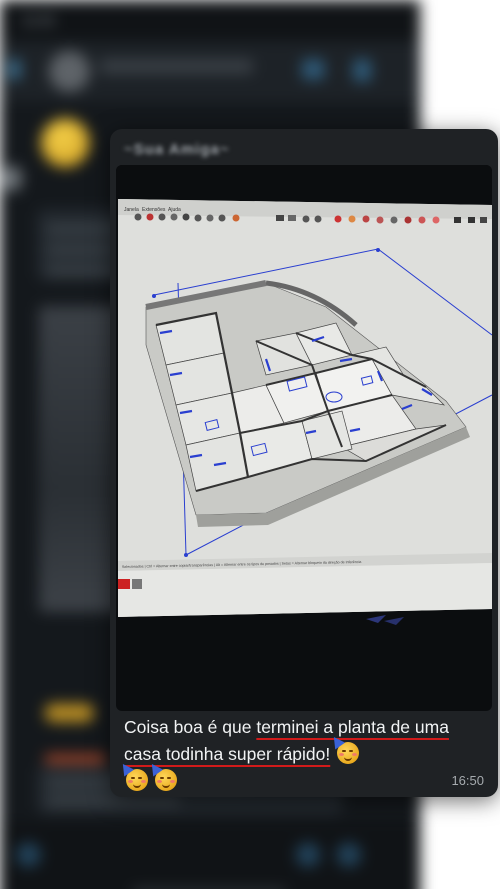  What do you see at coordinates (28, 854) in the screenshot?
I see `attach-icon` at bounding box center [28, 854].